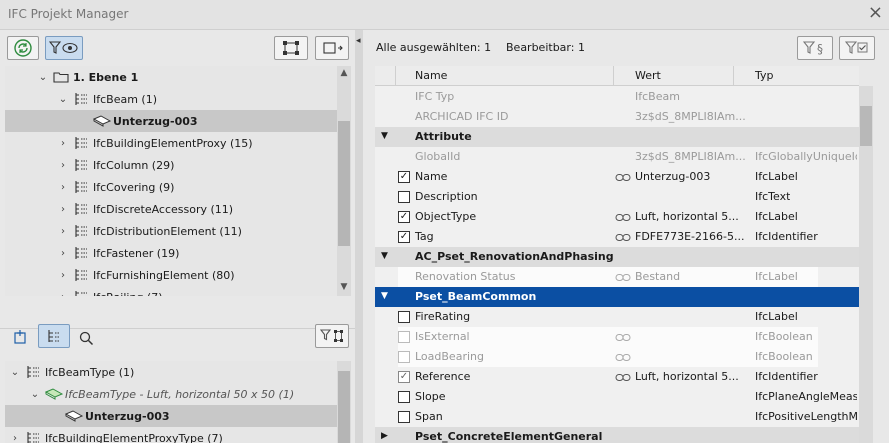 The height and width of the screenshot is (443, 889). I want to click on property-row: FireRating IfcLabel, so click(617, 317).